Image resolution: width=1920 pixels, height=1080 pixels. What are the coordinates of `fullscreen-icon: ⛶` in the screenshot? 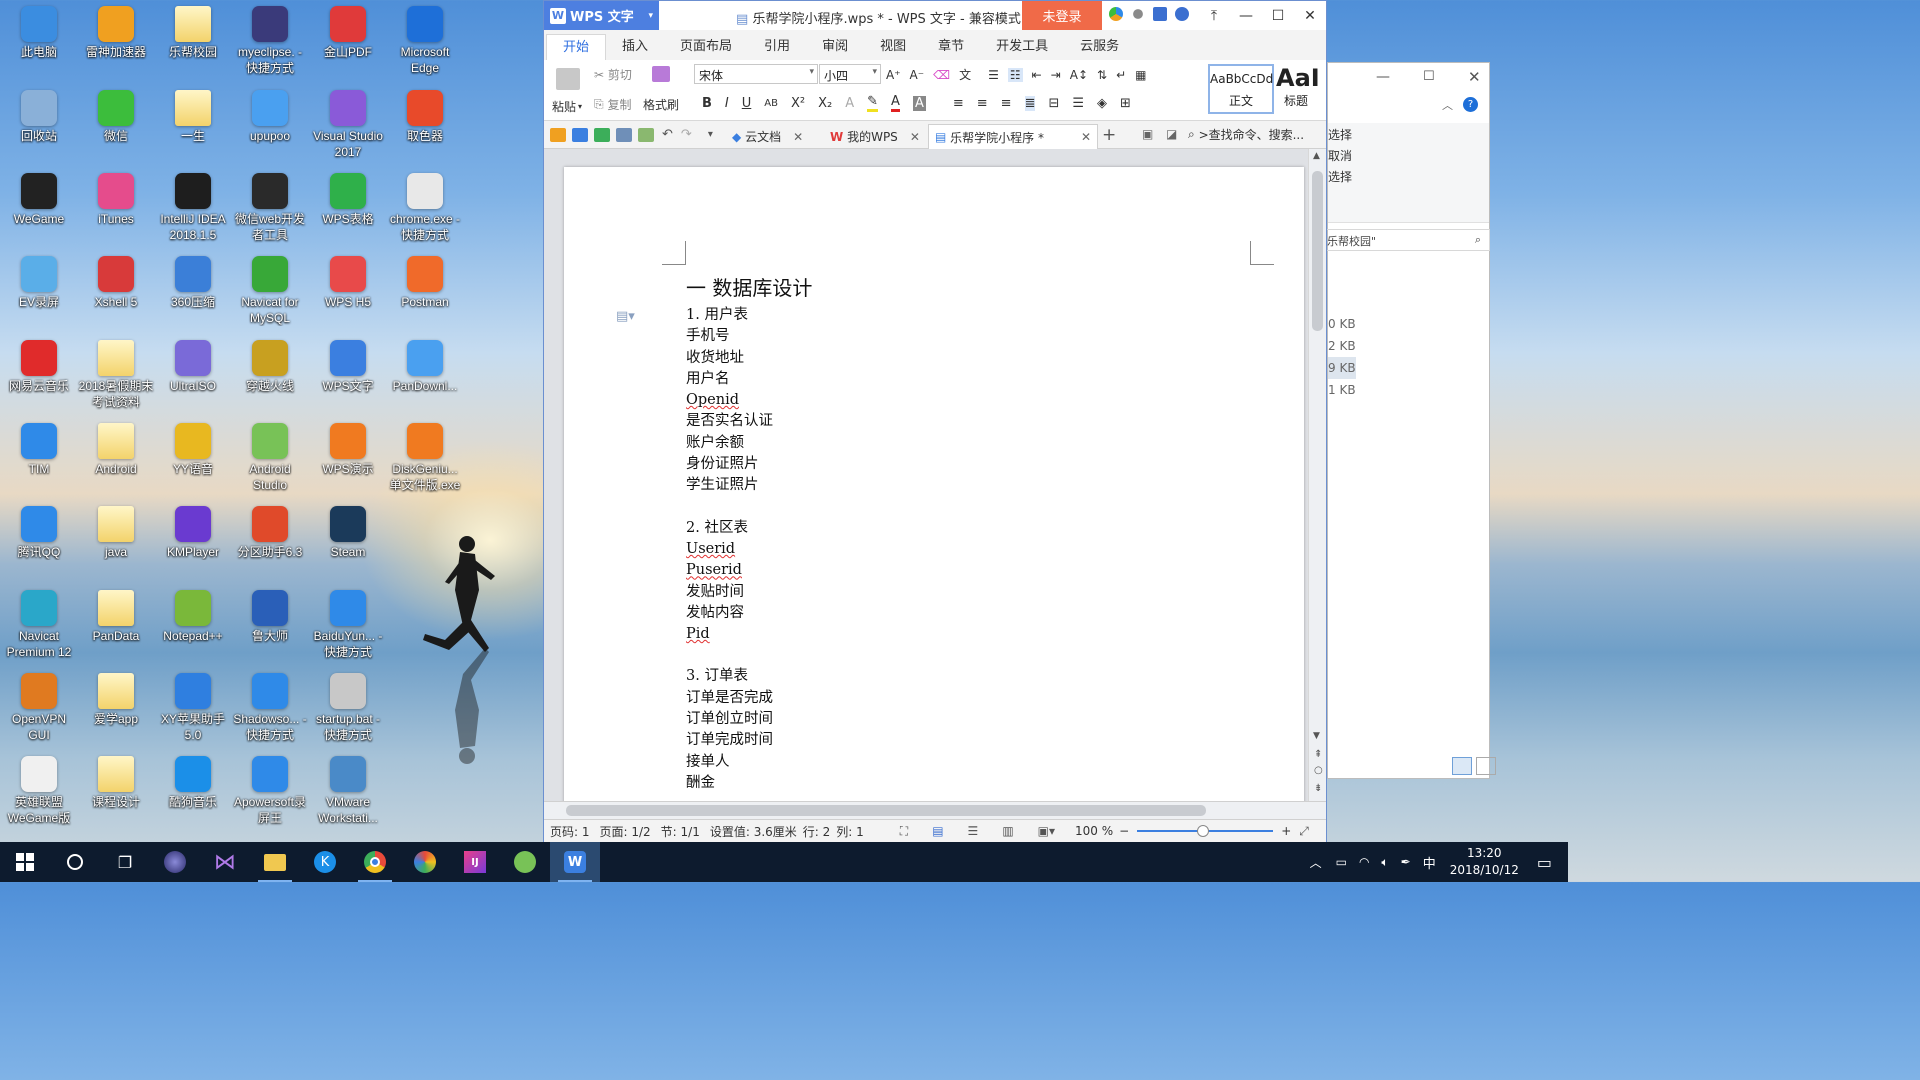 It's located at (904, 831).